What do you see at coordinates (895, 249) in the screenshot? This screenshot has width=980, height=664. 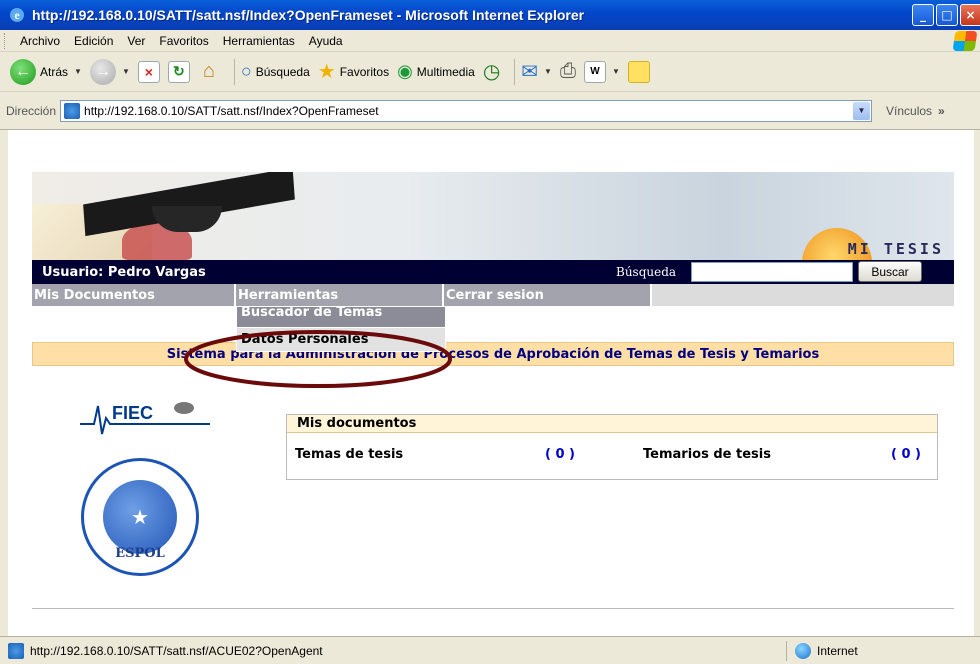 I see `banner-logo-text: MI TESIS` at bounding box center [895, 249].